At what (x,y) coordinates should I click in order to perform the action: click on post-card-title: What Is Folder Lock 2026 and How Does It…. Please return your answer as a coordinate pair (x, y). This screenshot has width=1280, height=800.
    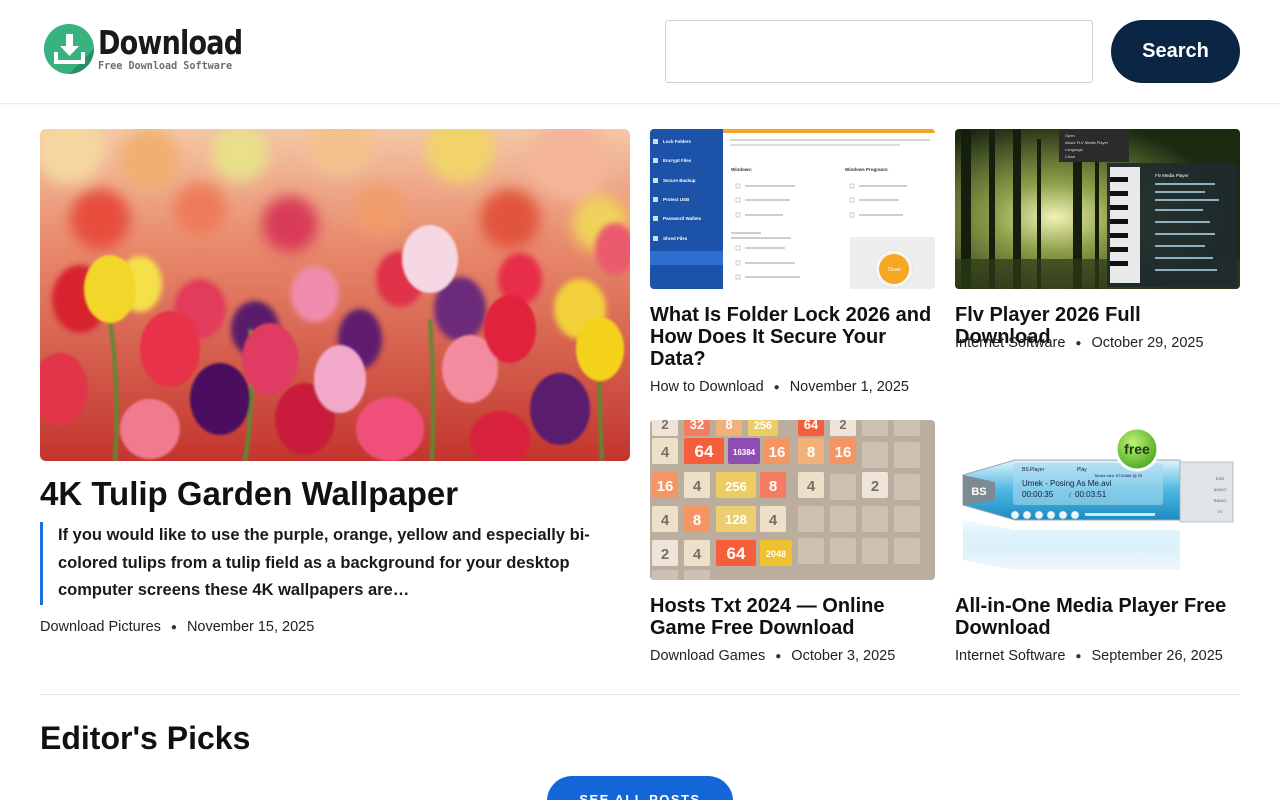
    Looking at the image, I should click on (792, 337).